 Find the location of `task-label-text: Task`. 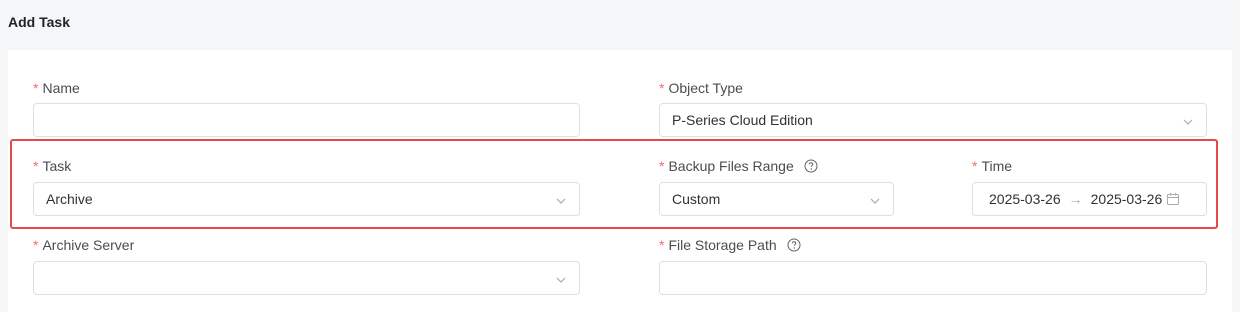

task-label-text: Task is located at coordinates (57, 166).